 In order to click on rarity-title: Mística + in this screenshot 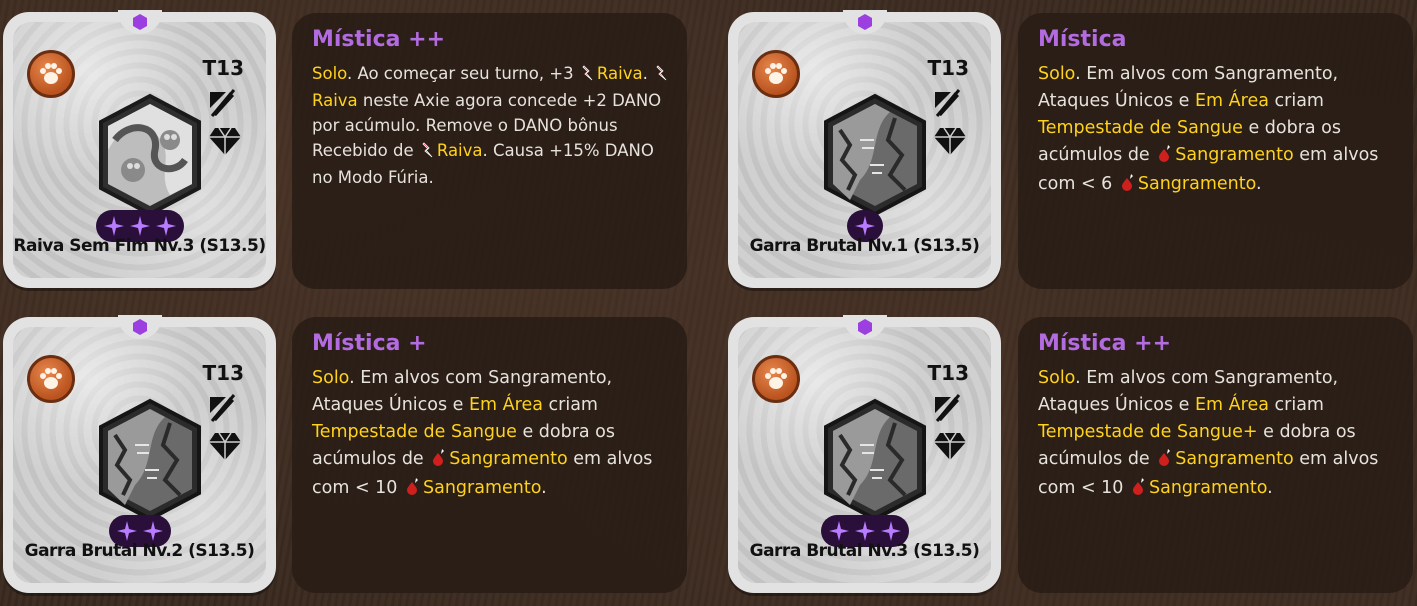, I will do `click(369, 343)`.